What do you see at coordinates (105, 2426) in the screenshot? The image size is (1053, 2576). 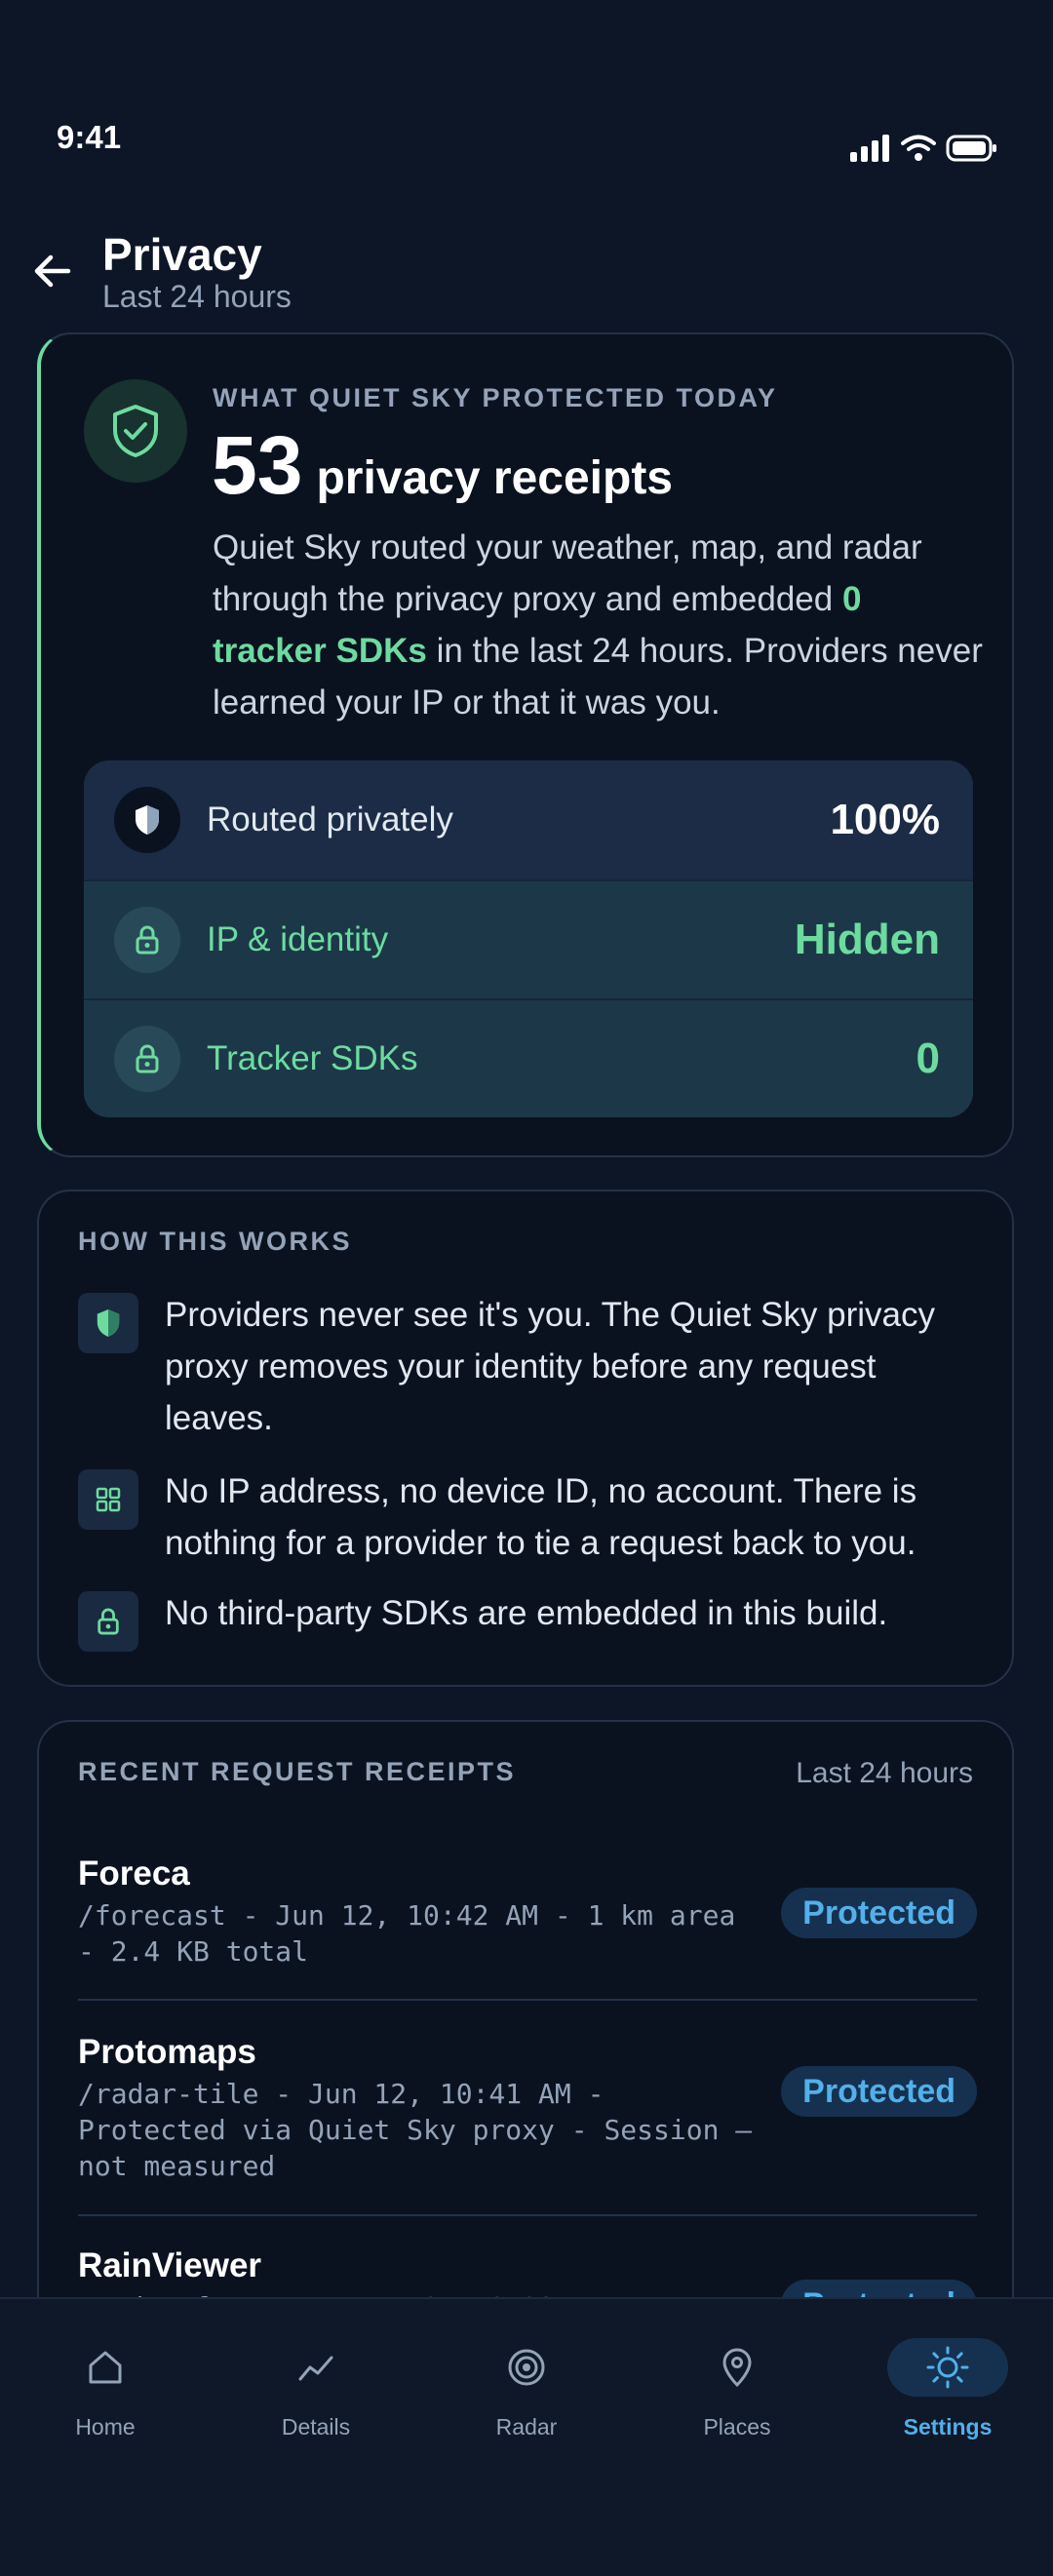 I see `nav-label: Home` at bounding box center [105, 2426].